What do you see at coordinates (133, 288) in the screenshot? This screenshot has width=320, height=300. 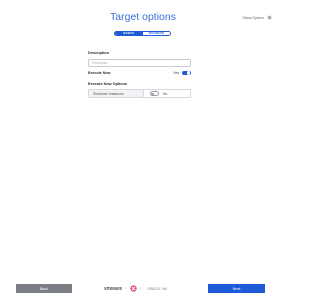 I see `partner-x-icon` at bounding box center [133, 288].